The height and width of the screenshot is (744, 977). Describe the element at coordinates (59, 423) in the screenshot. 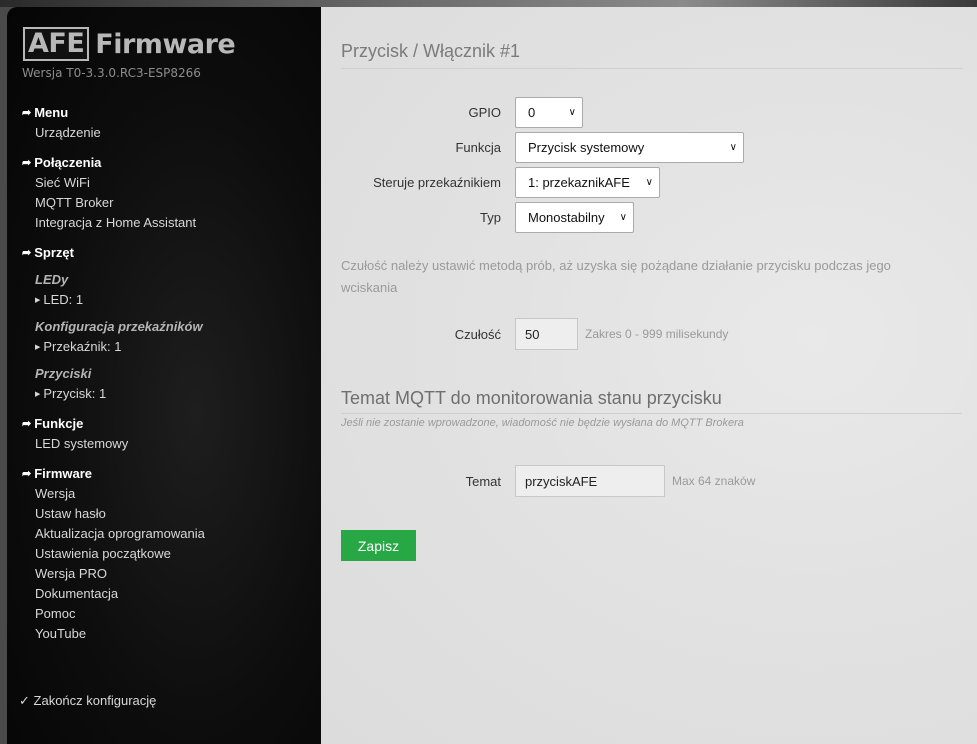

I see `nav-heading-label: Funkcje` at that location.